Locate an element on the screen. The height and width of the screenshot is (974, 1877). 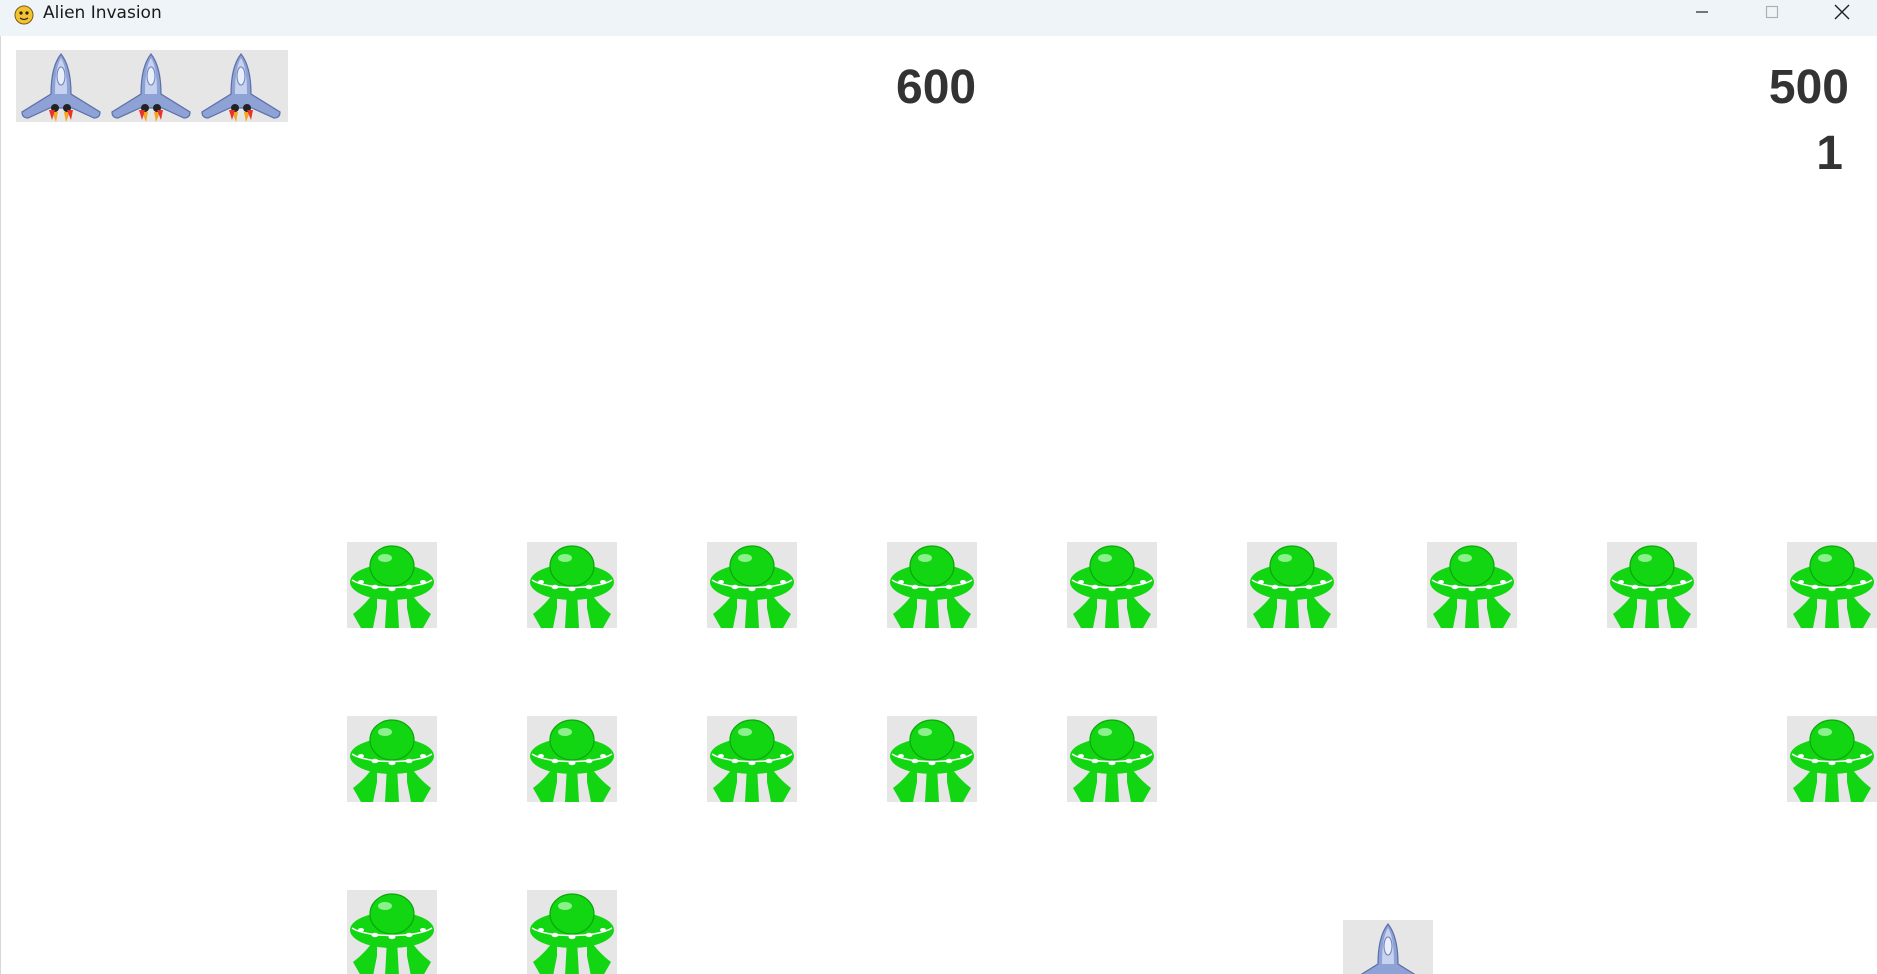
maximize-button is located at coordinates (1772, 14).